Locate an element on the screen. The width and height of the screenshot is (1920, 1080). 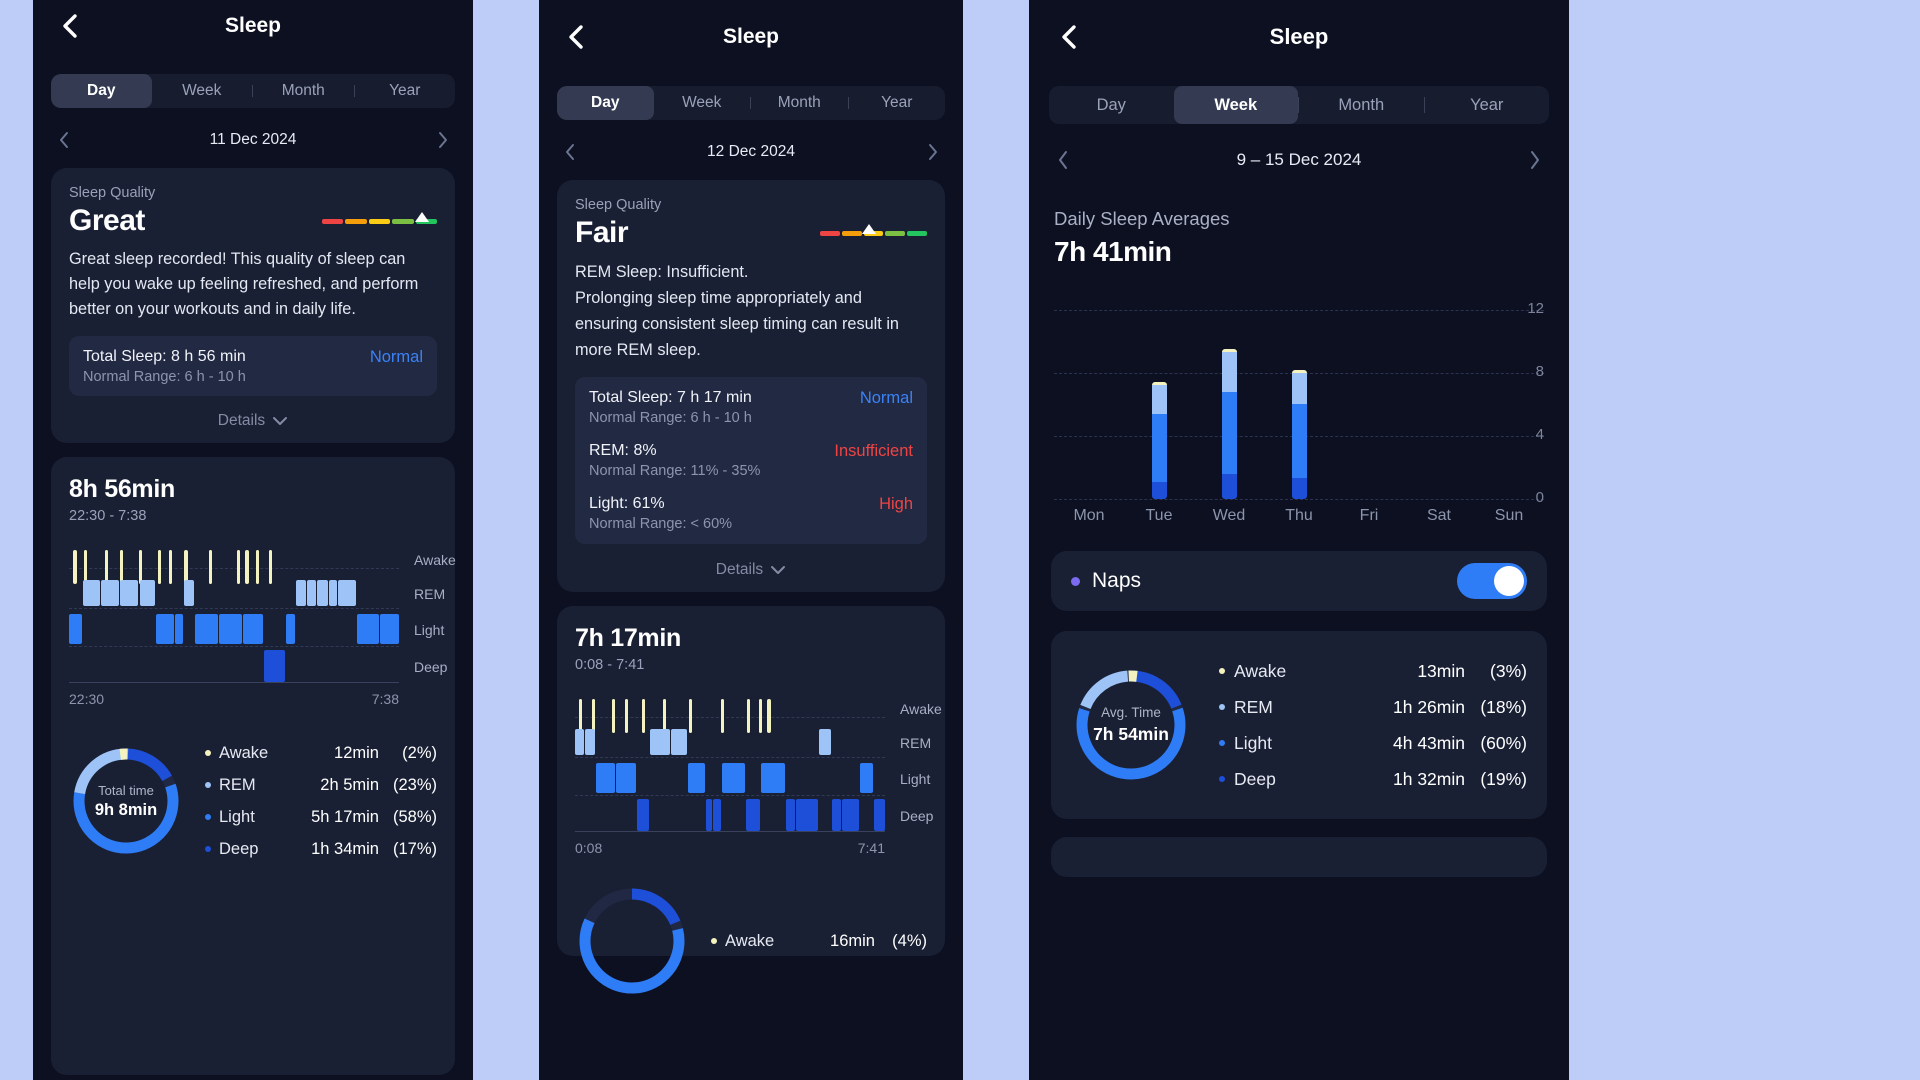
legend-percent: (17%) is located at coordinates (414, 848).